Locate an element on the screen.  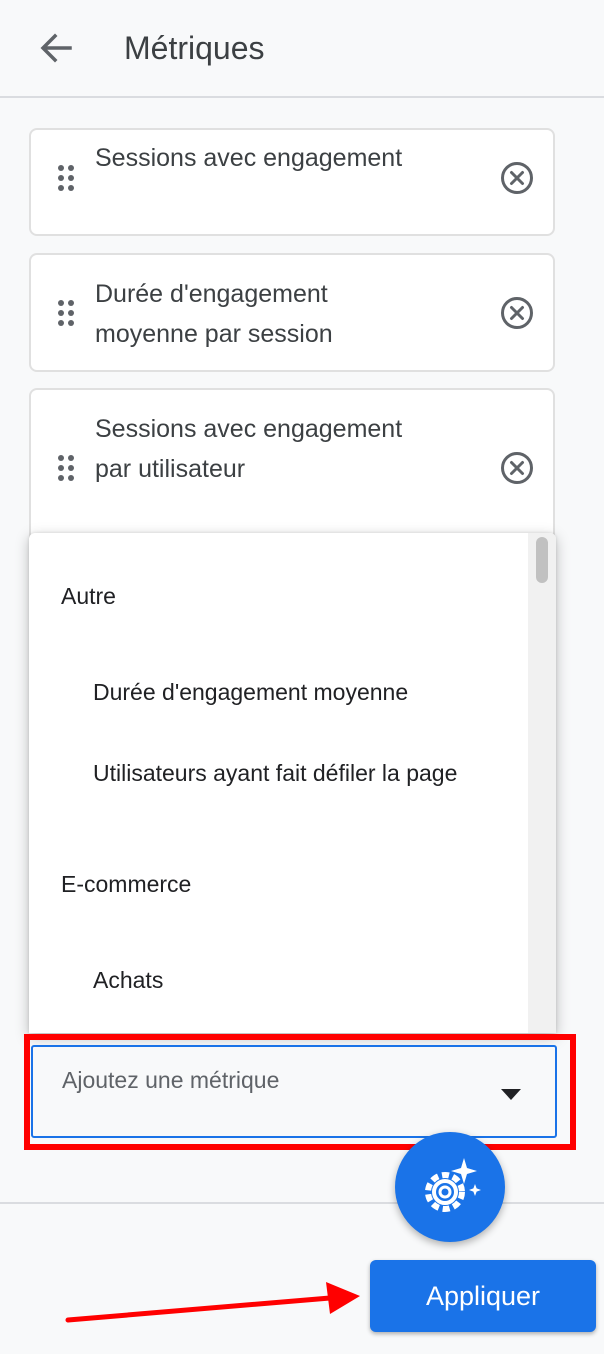
red-arrow-annotation is located at coordinates (212, 1302).